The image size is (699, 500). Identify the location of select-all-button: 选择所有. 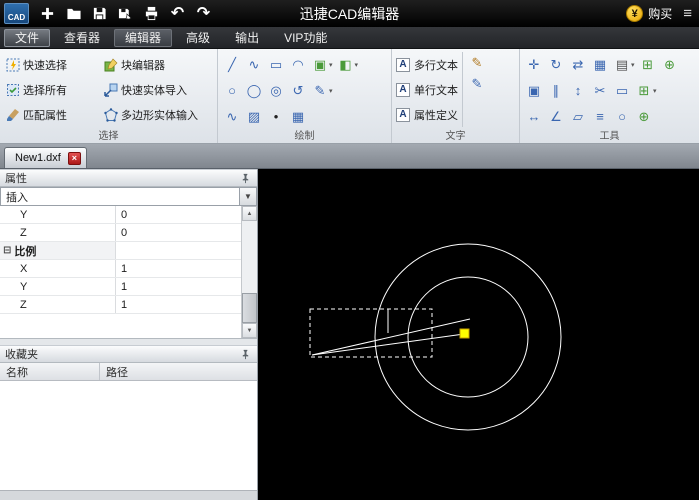
(52, 90).